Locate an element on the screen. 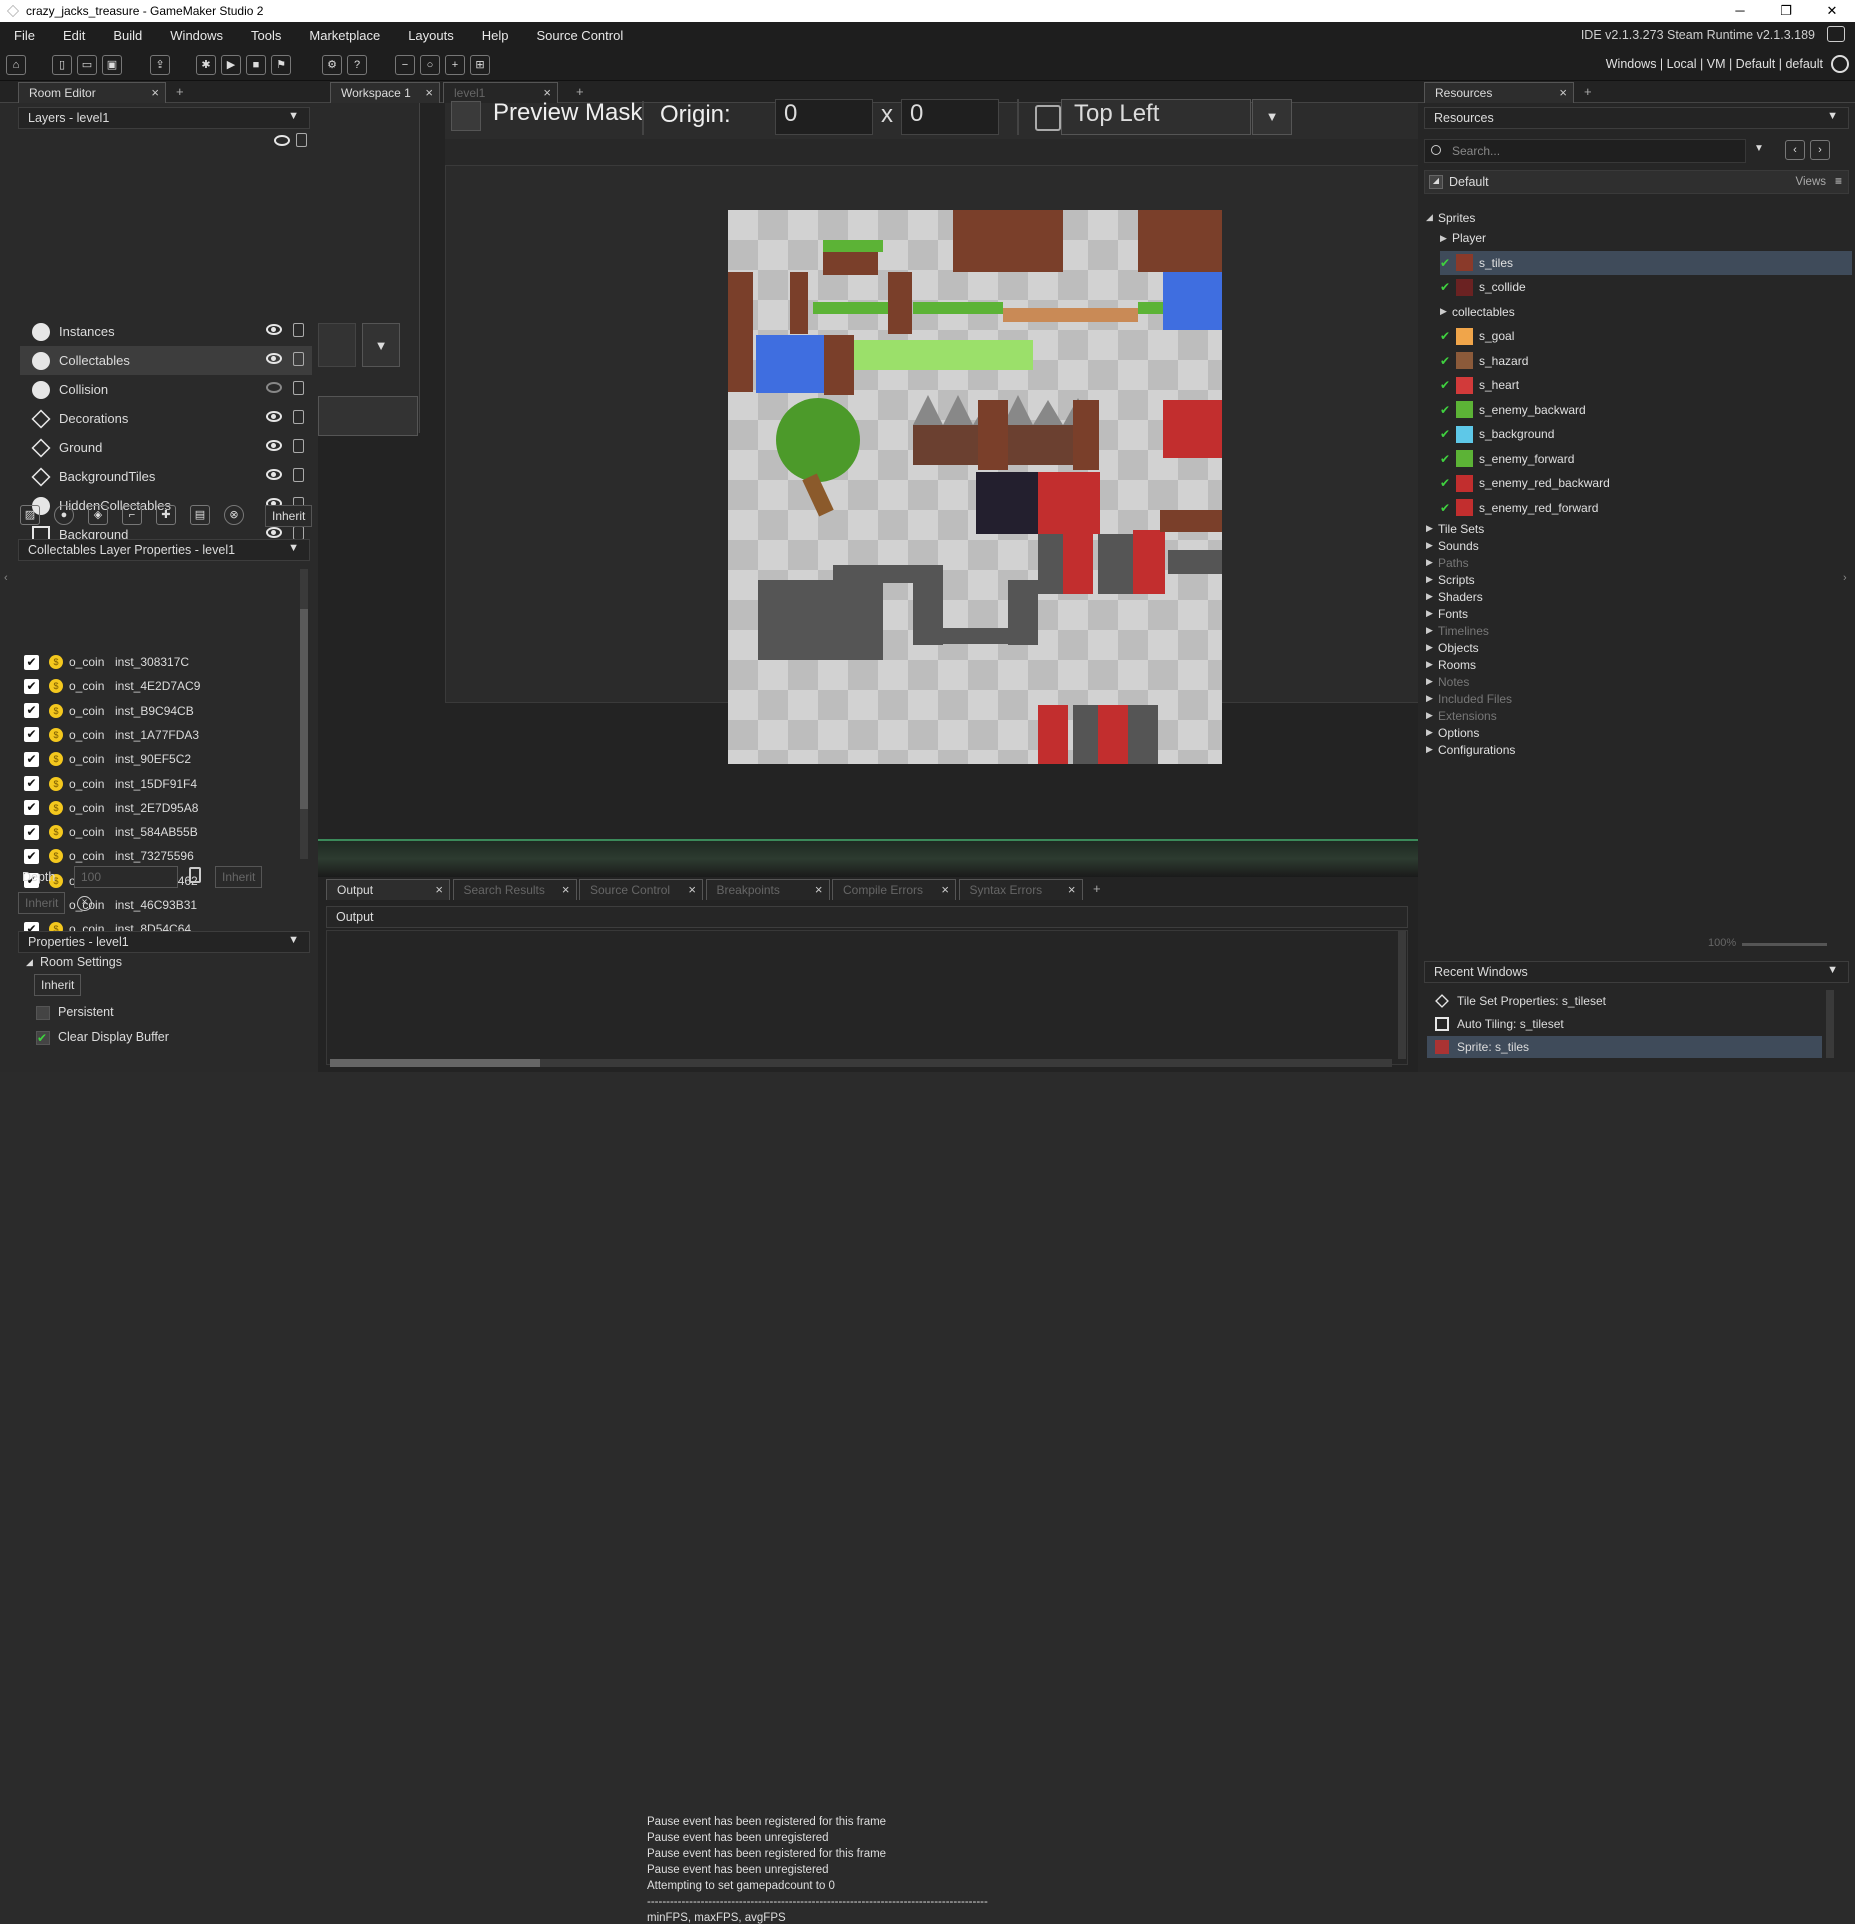 The width and height of the screenshot is (1855, 1924). views-label: Views is located at coordinates (1811, 182).